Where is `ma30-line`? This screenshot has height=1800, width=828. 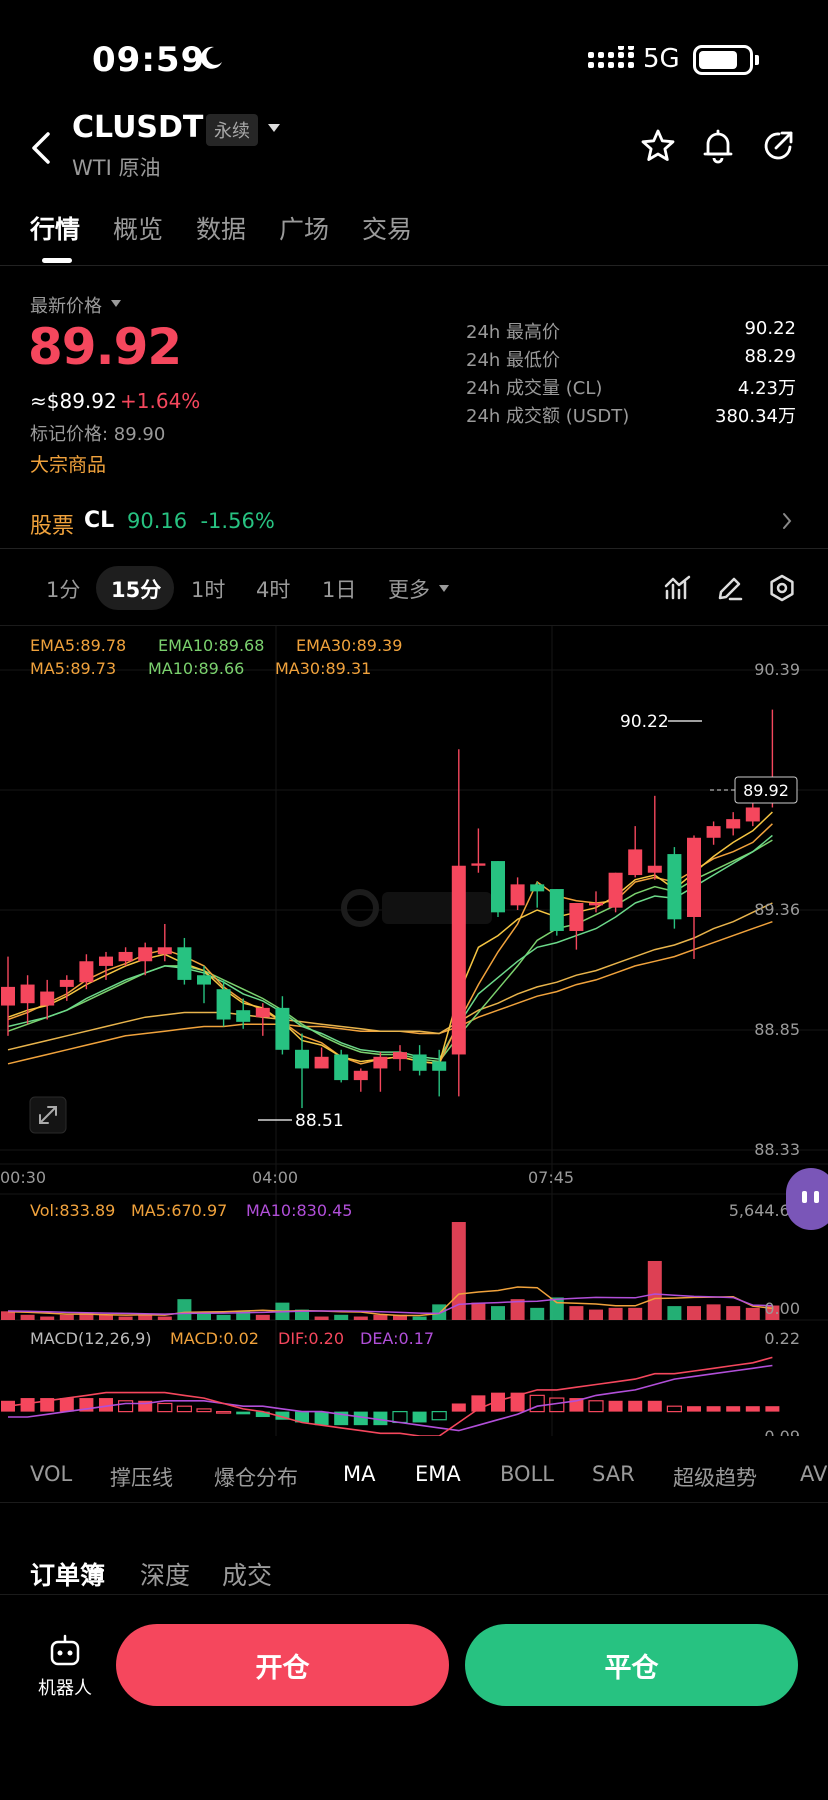 ma30-line is located at coordinates (390, 992).